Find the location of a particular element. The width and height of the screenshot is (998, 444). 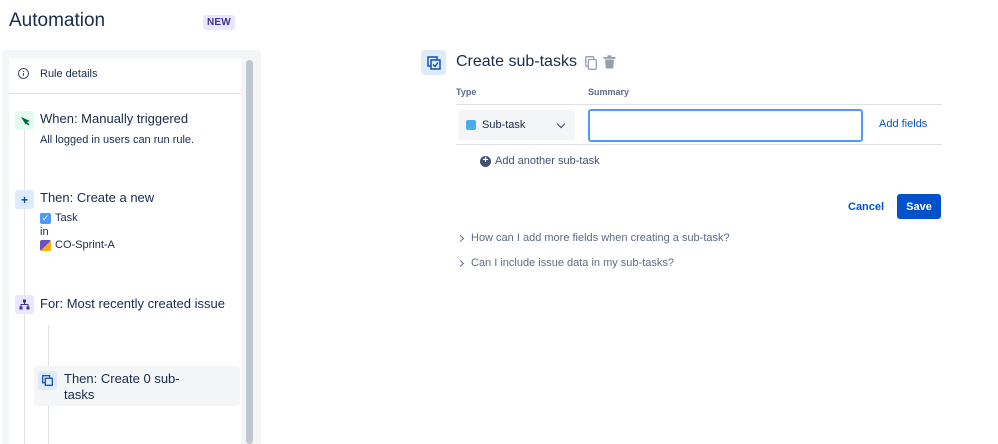

add-another-subtask-button: + Add another sub-task is located at coordinates (540, 161).